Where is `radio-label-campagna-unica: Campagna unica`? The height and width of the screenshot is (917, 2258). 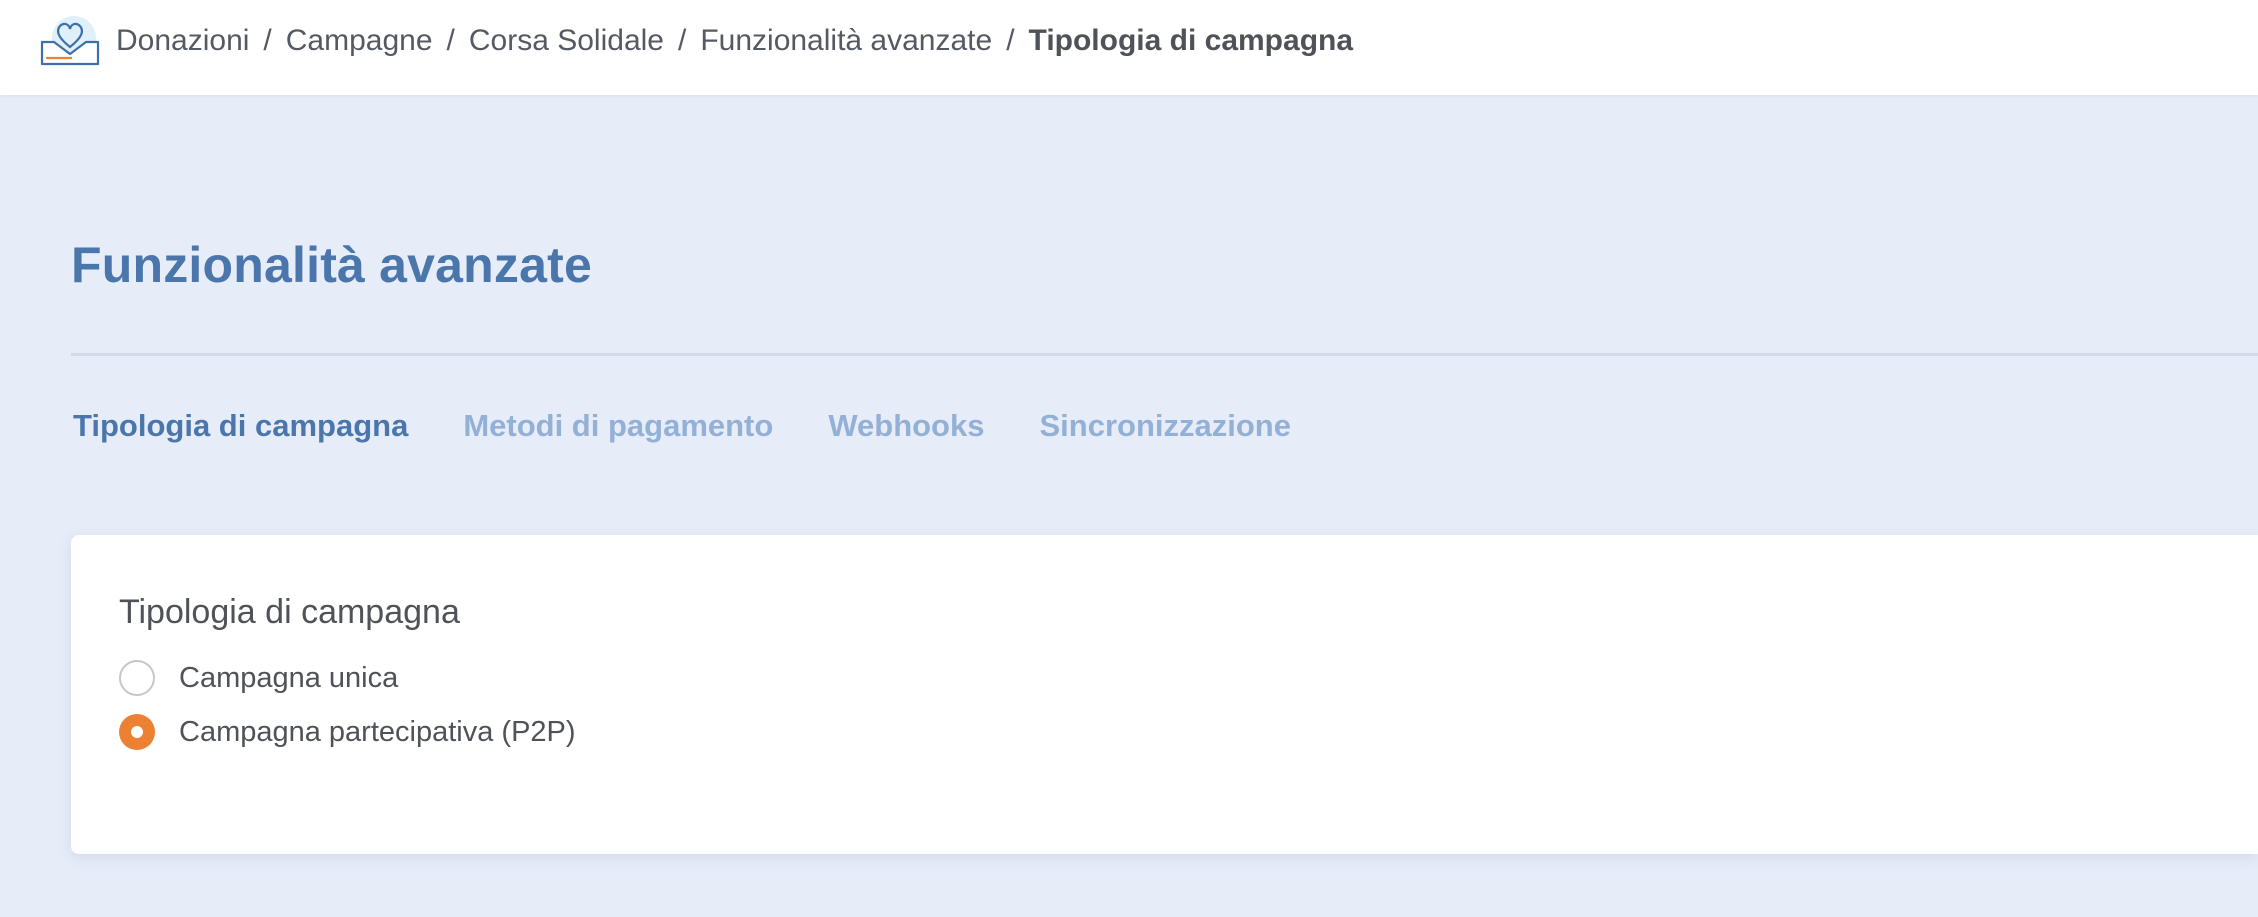 radio-label-campagna-unica: Campagna unica is located at coordinates (289, 677).